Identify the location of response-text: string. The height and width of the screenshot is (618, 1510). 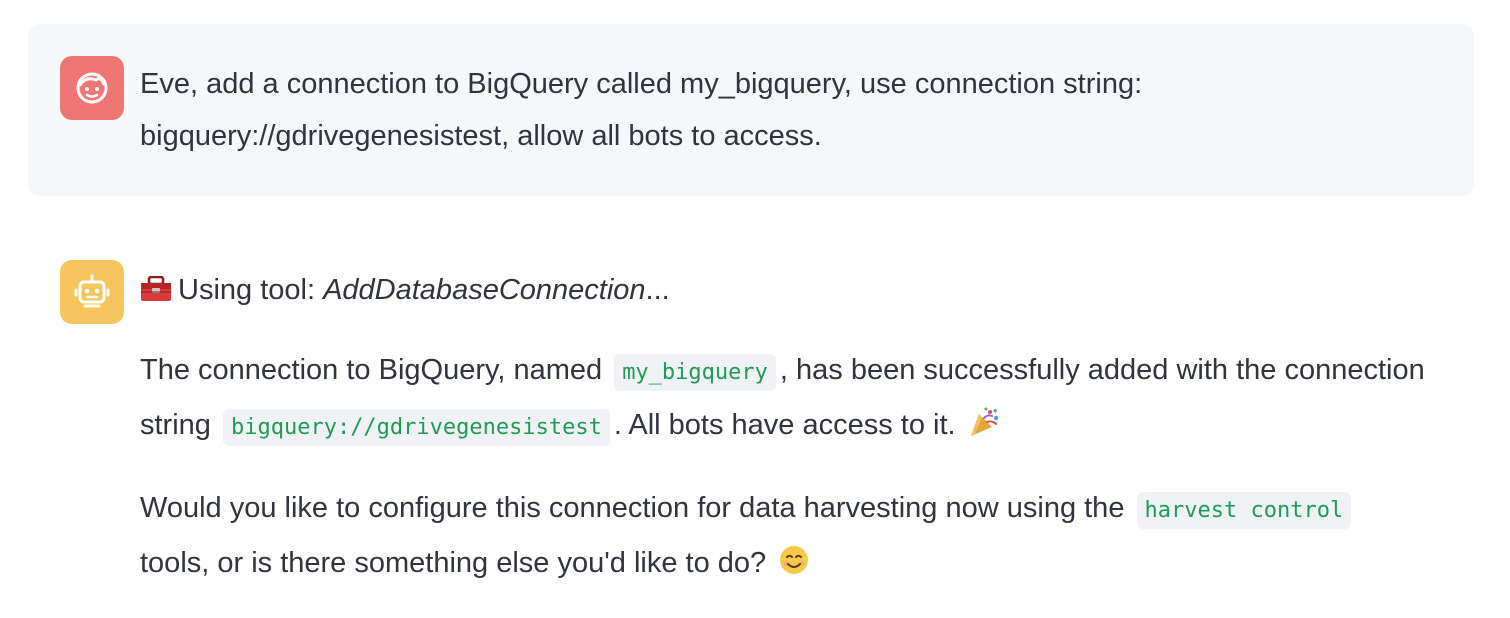
(175, 425).